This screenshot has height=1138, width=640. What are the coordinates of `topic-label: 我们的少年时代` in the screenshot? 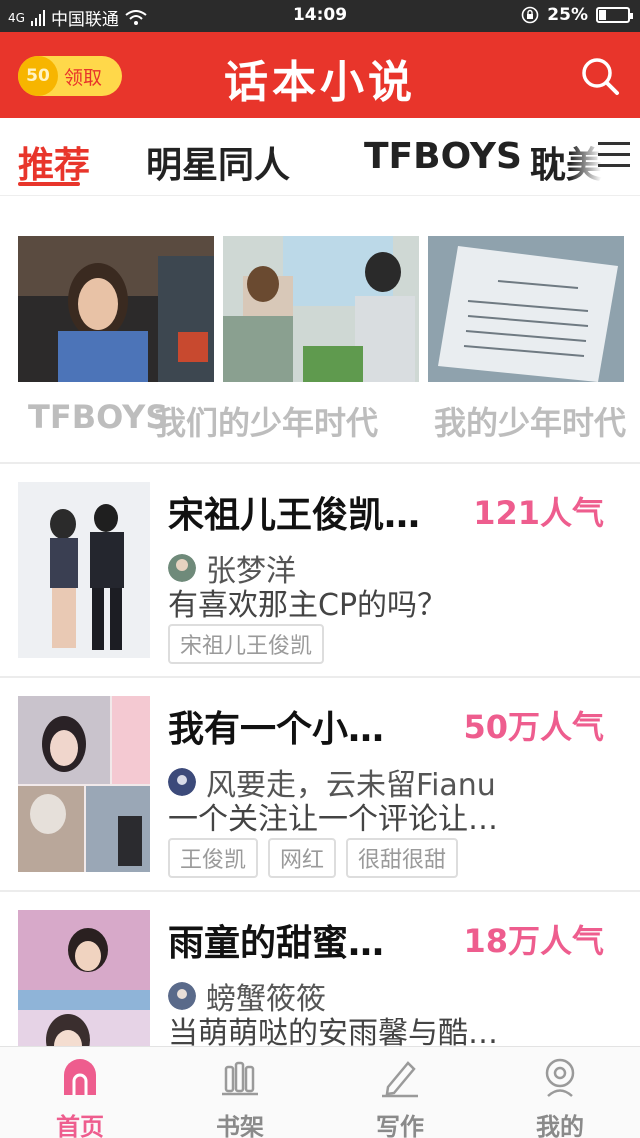 It's located at (266, 421).